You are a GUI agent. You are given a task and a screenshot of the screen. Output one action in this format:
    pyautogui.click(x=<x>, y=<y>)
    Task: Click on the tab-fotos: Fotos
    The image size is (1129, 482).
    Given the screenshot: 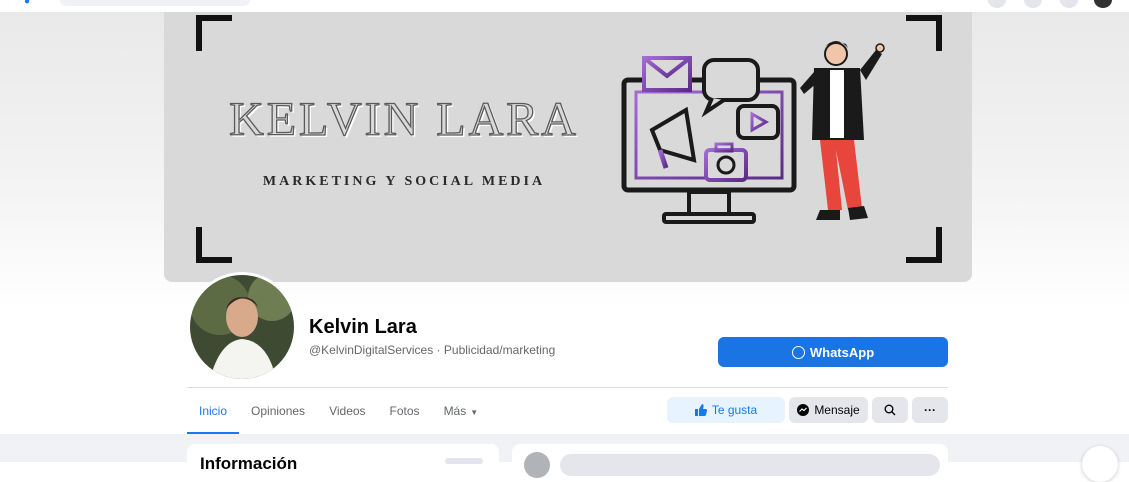 What is the action you would take?
    pyautogui.click(x=405, y=415)
    